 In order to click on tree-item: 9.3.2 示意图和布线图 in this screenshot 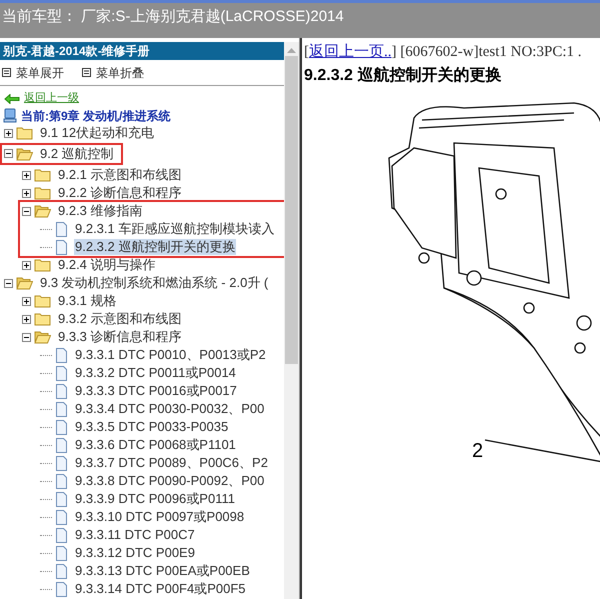, I will do `click(120, 319)`.